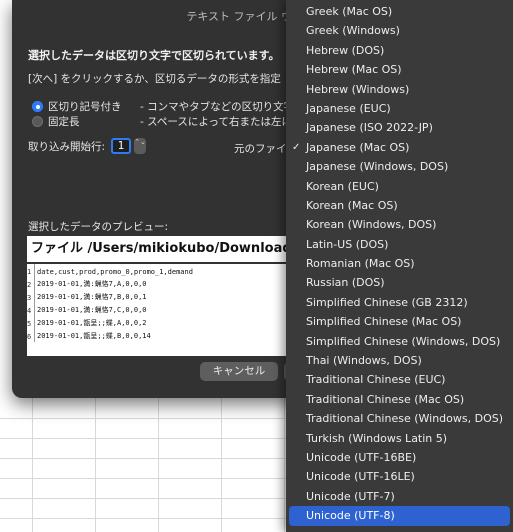 Image resolution: width=513 pixels, height=532 pixels. Describe the element at coordinates (348, 108) in the screenshot. I see `menu-item-label: Japanese (EUC)` at that location.